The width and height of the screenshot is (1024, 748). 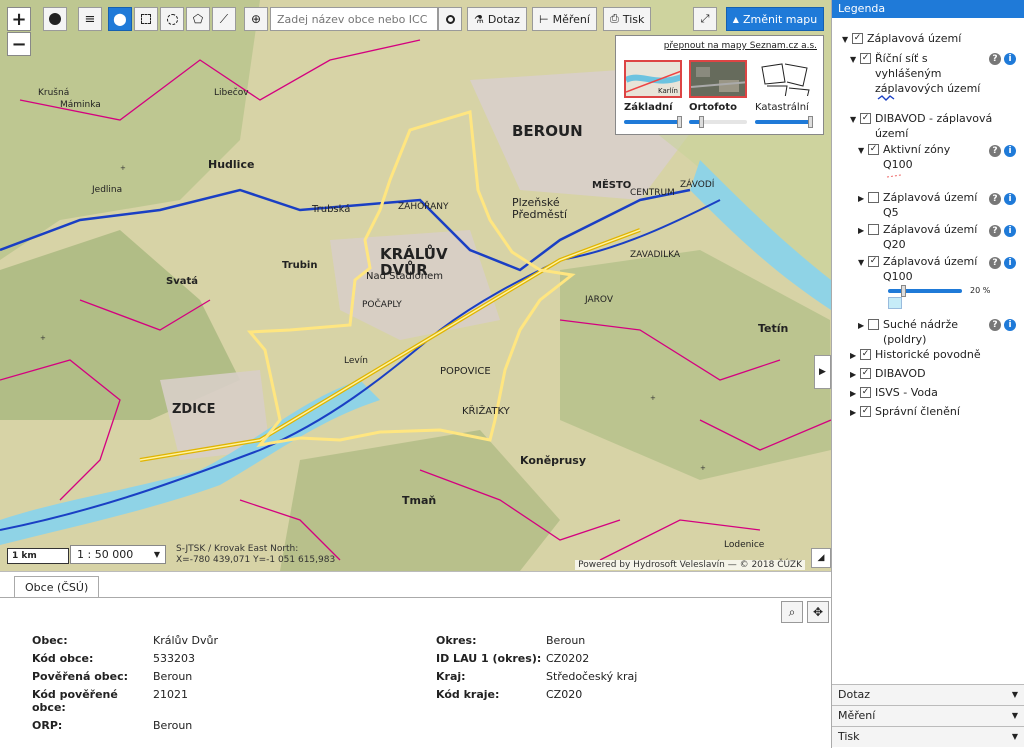 I want to click on select-rectangle-button, so click(x=146, y=19).